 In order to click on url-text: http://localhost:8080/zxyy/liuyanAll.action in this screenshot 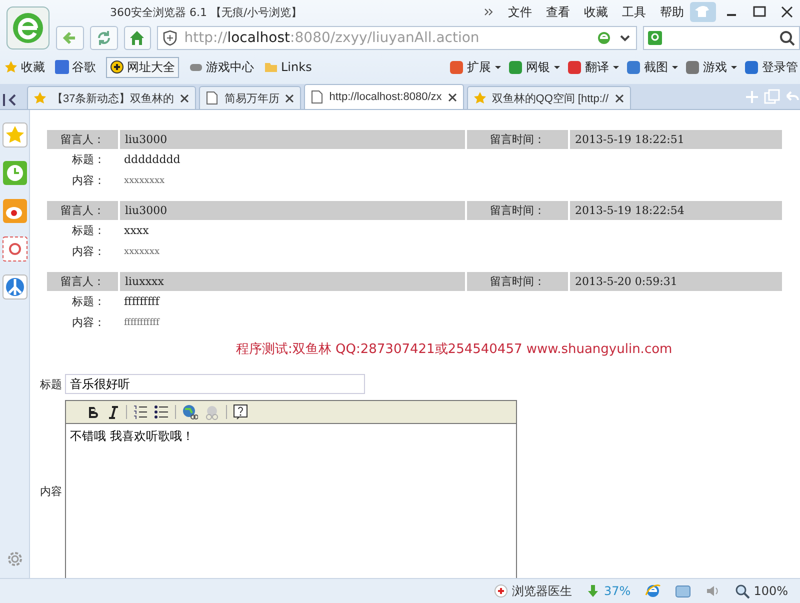, I will do `click(332, 38)`.